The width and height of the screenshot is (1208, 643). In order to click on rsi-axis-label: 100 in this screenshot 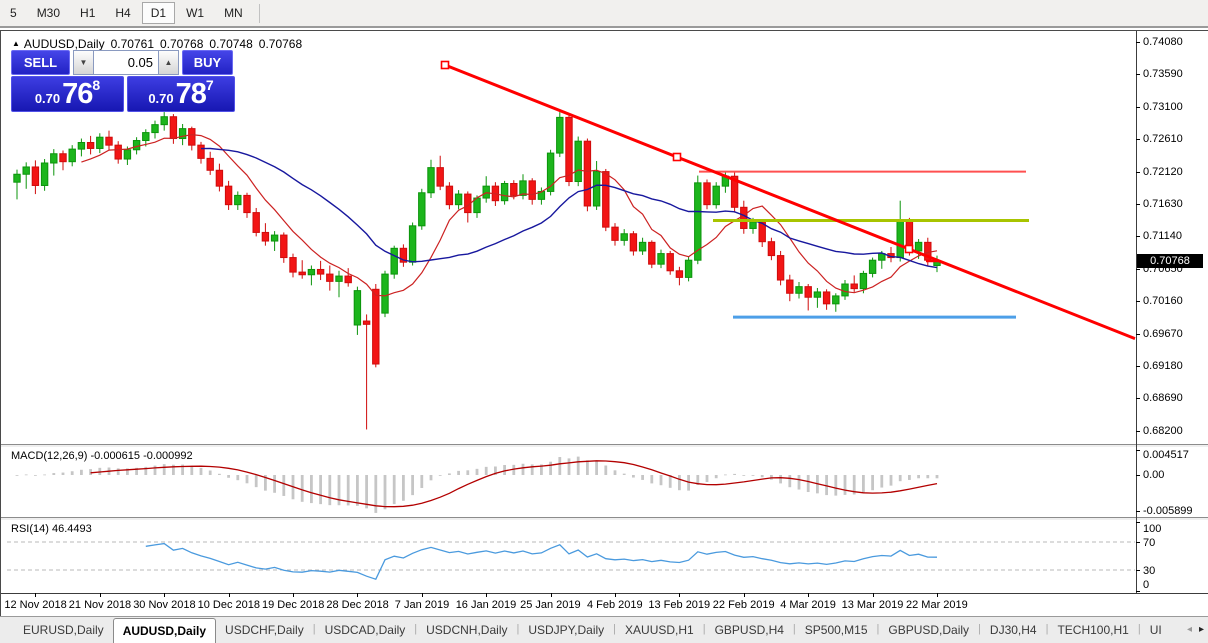, I will do `click(1152, 529)`.